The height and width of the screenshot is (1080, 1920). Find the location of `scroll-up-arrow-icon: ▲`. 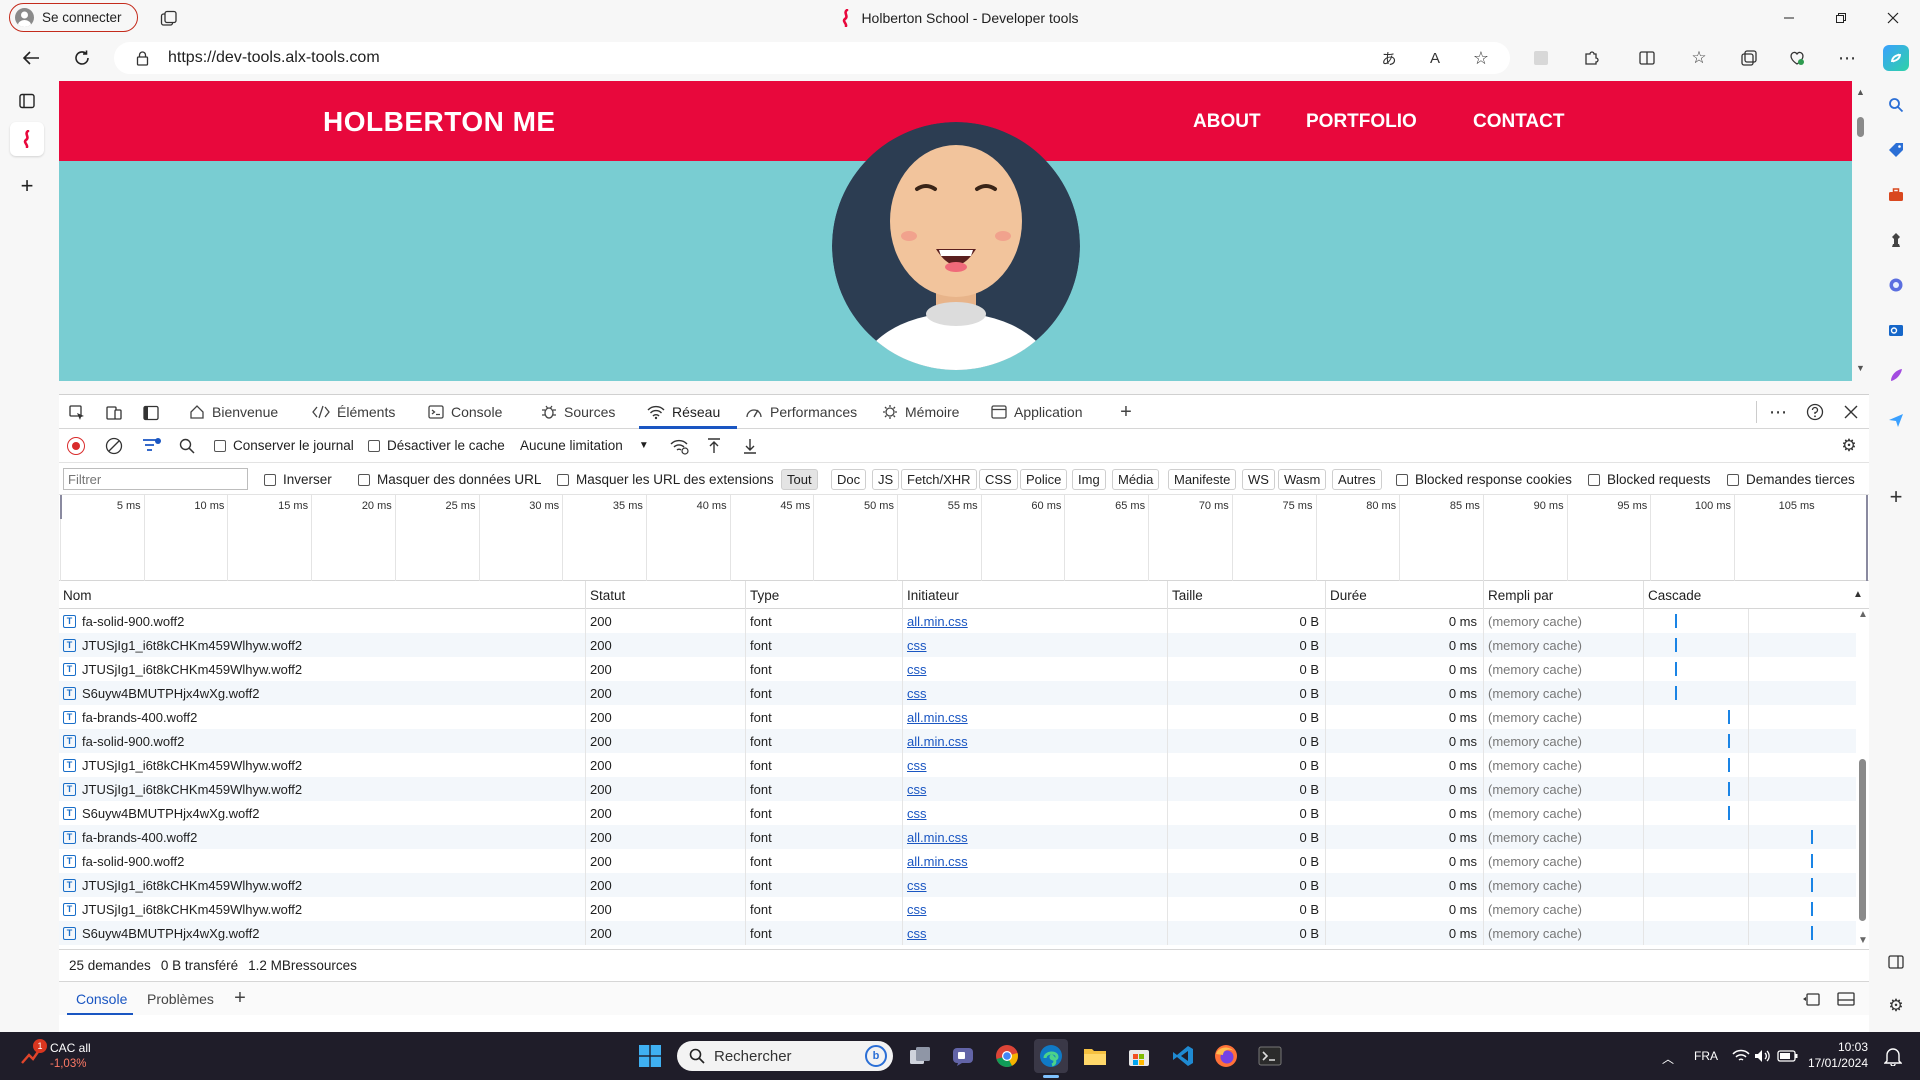

scroll-up-arrow-icon: ▲ is located at coordinates (1860, 92).